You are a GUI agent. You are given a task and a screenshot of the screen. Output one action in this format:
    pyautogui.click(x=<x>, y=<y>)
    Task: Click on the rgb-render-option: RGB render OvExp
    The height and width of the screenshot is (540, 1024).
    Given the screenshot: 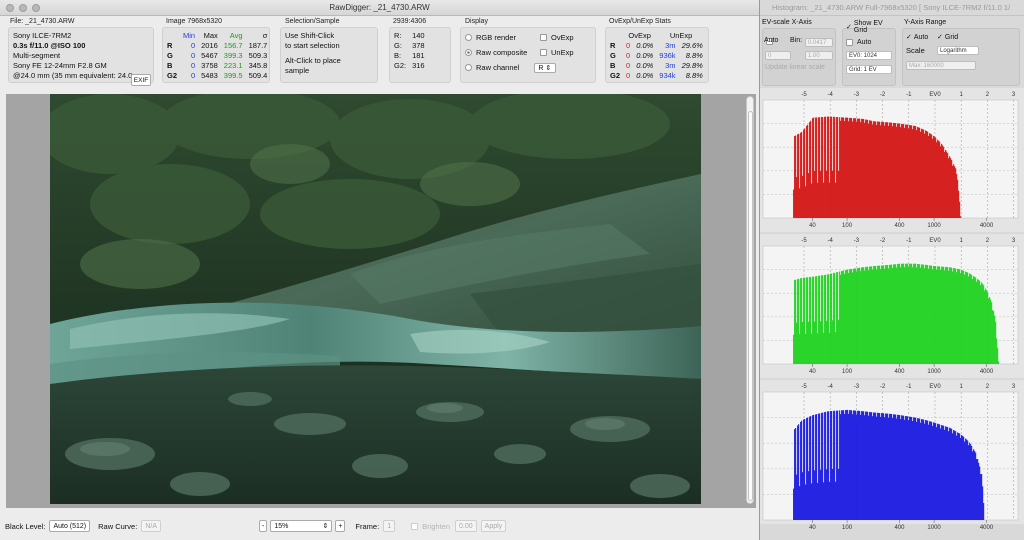 What is the action you would take?
    pyautogui.click(x=528, y=37)
    